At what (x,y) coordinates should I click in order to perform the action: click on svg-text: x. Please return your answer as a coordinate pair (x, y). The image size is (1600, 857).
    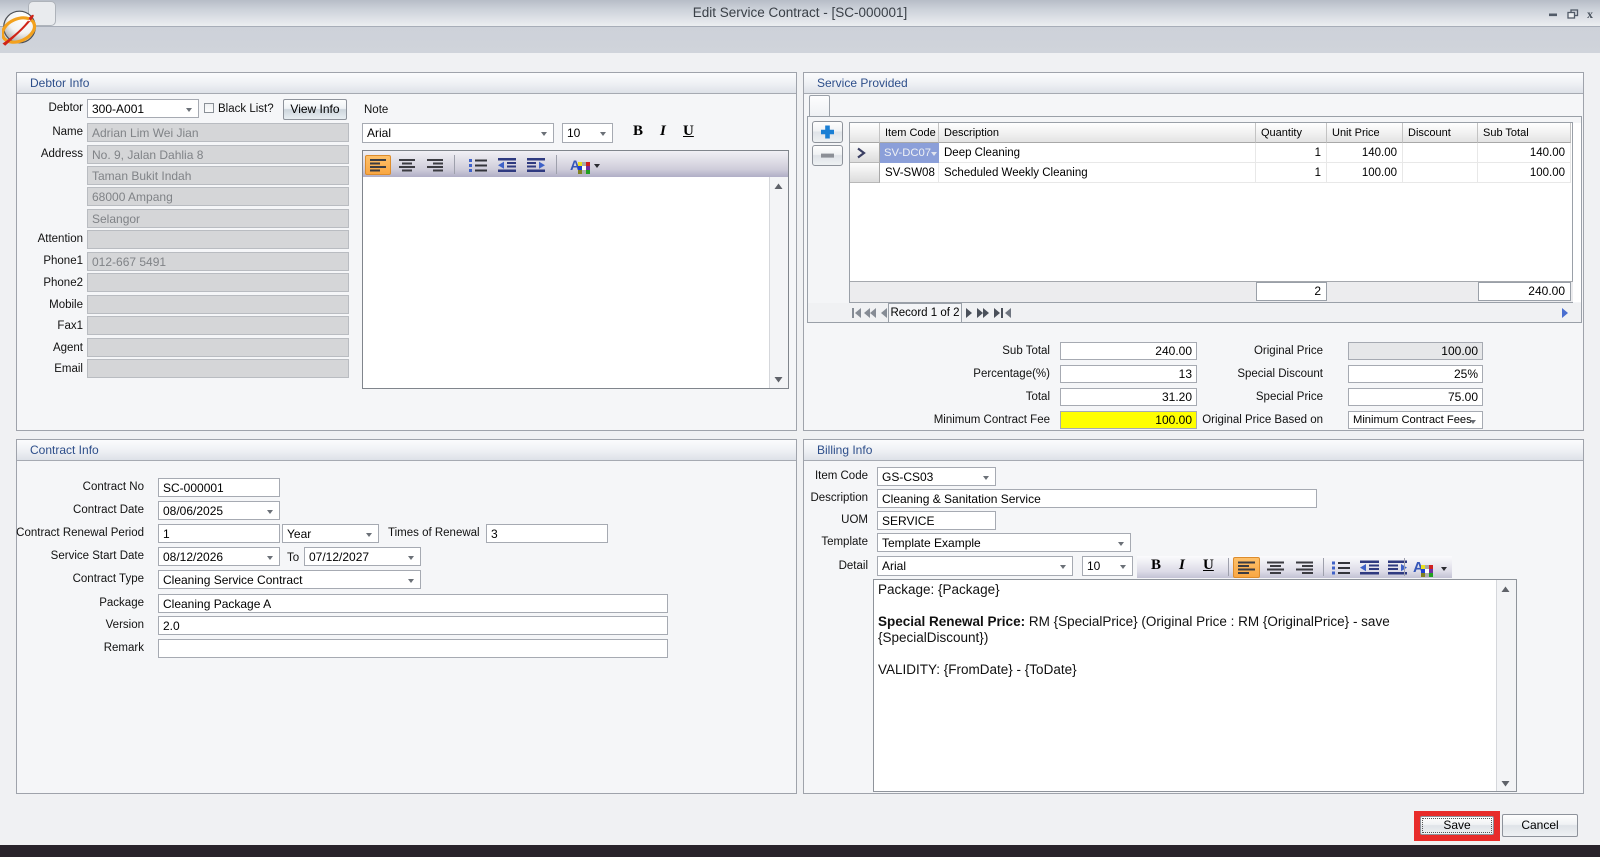
    Looking at the image, I should click on (1590, 15).